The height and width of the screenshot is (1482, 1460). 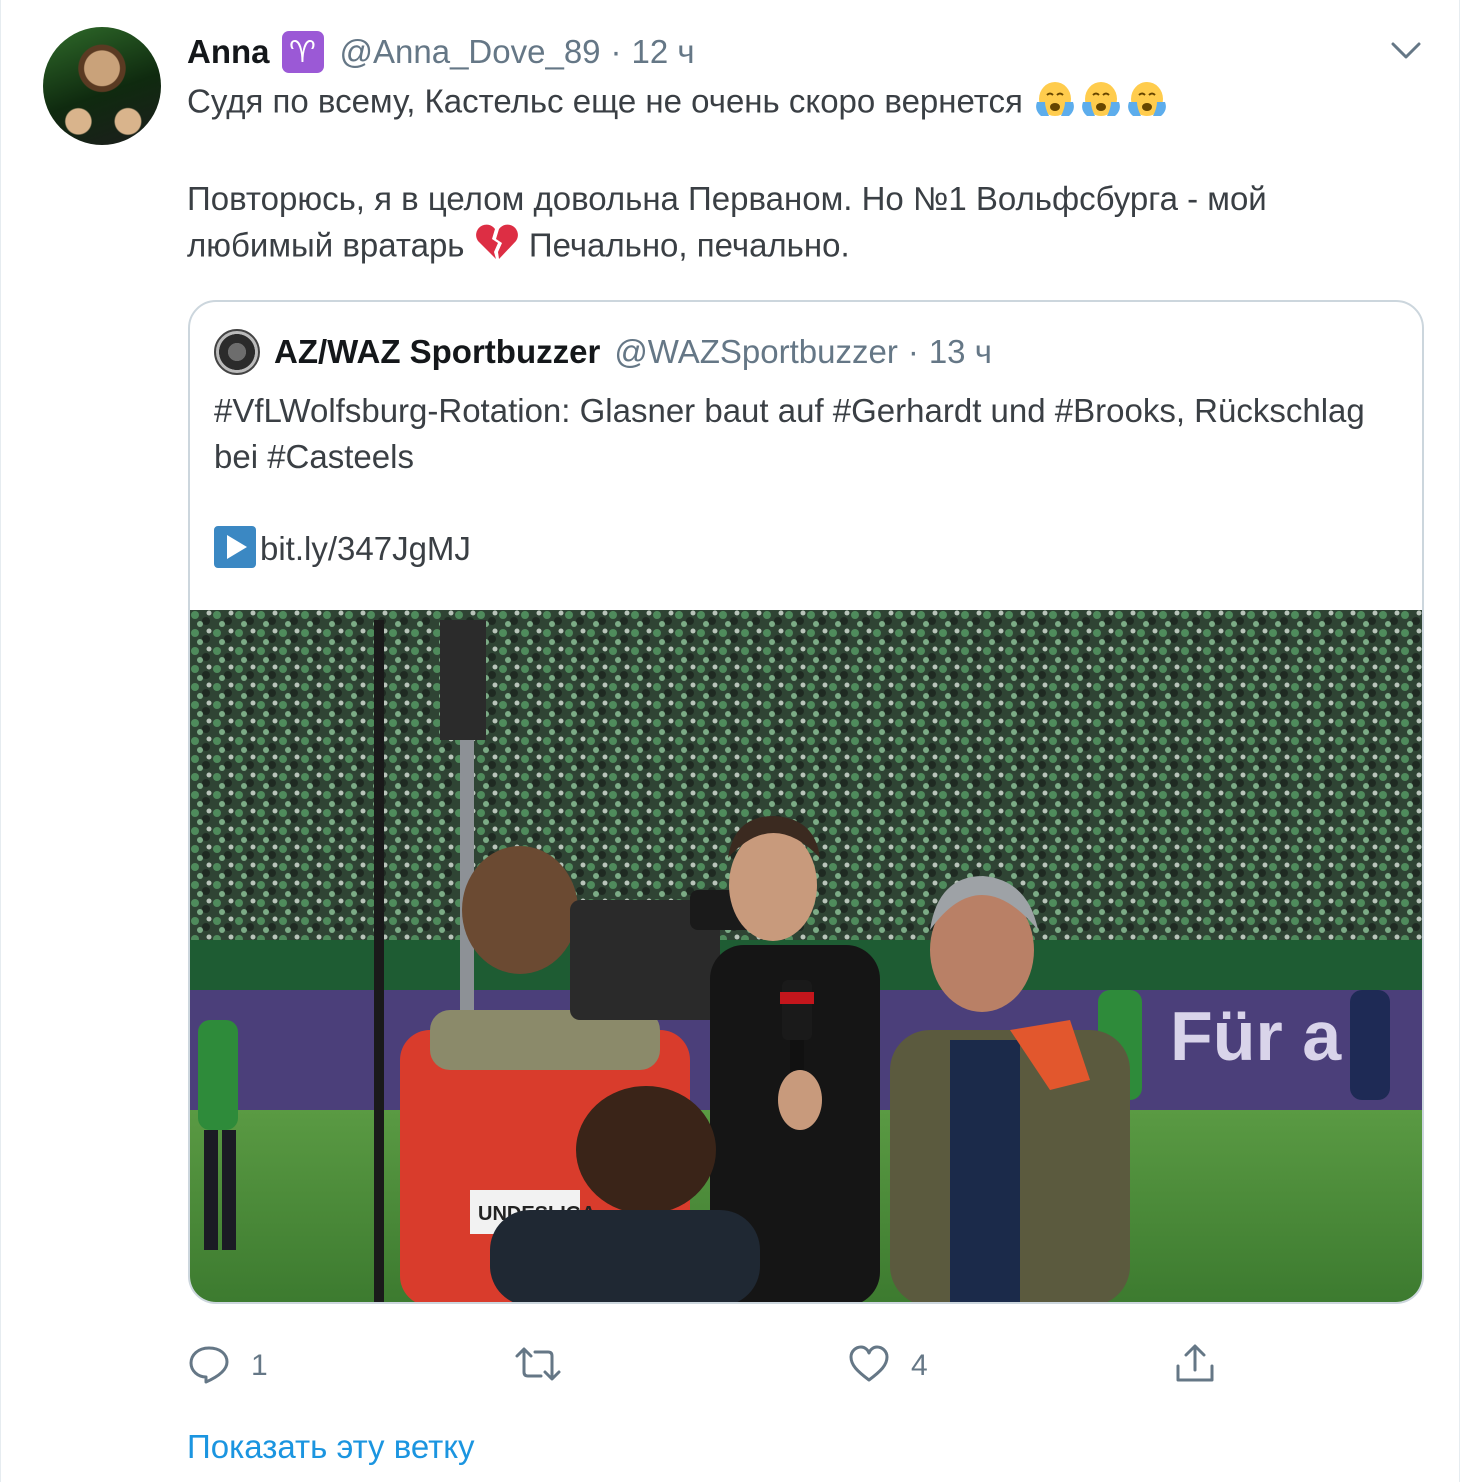 I want to click on quoted-author-avatar, so click(x=237, y=352).